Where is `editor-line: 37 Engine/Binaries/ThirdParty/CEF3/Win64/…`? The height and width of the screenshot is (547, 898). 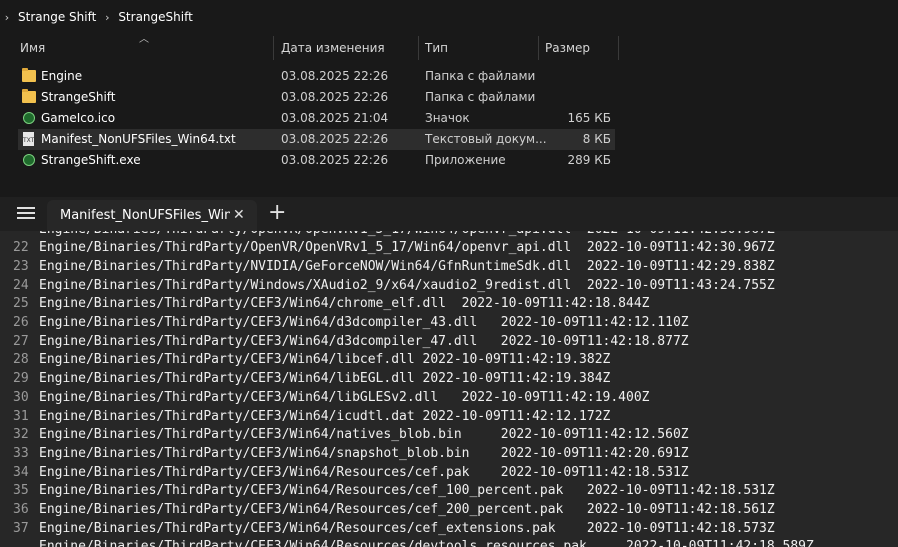
editor-line: 37 Engine/Binaries/ThirdParty/CEF3/Win64/… is located at coordinates (449, 529).